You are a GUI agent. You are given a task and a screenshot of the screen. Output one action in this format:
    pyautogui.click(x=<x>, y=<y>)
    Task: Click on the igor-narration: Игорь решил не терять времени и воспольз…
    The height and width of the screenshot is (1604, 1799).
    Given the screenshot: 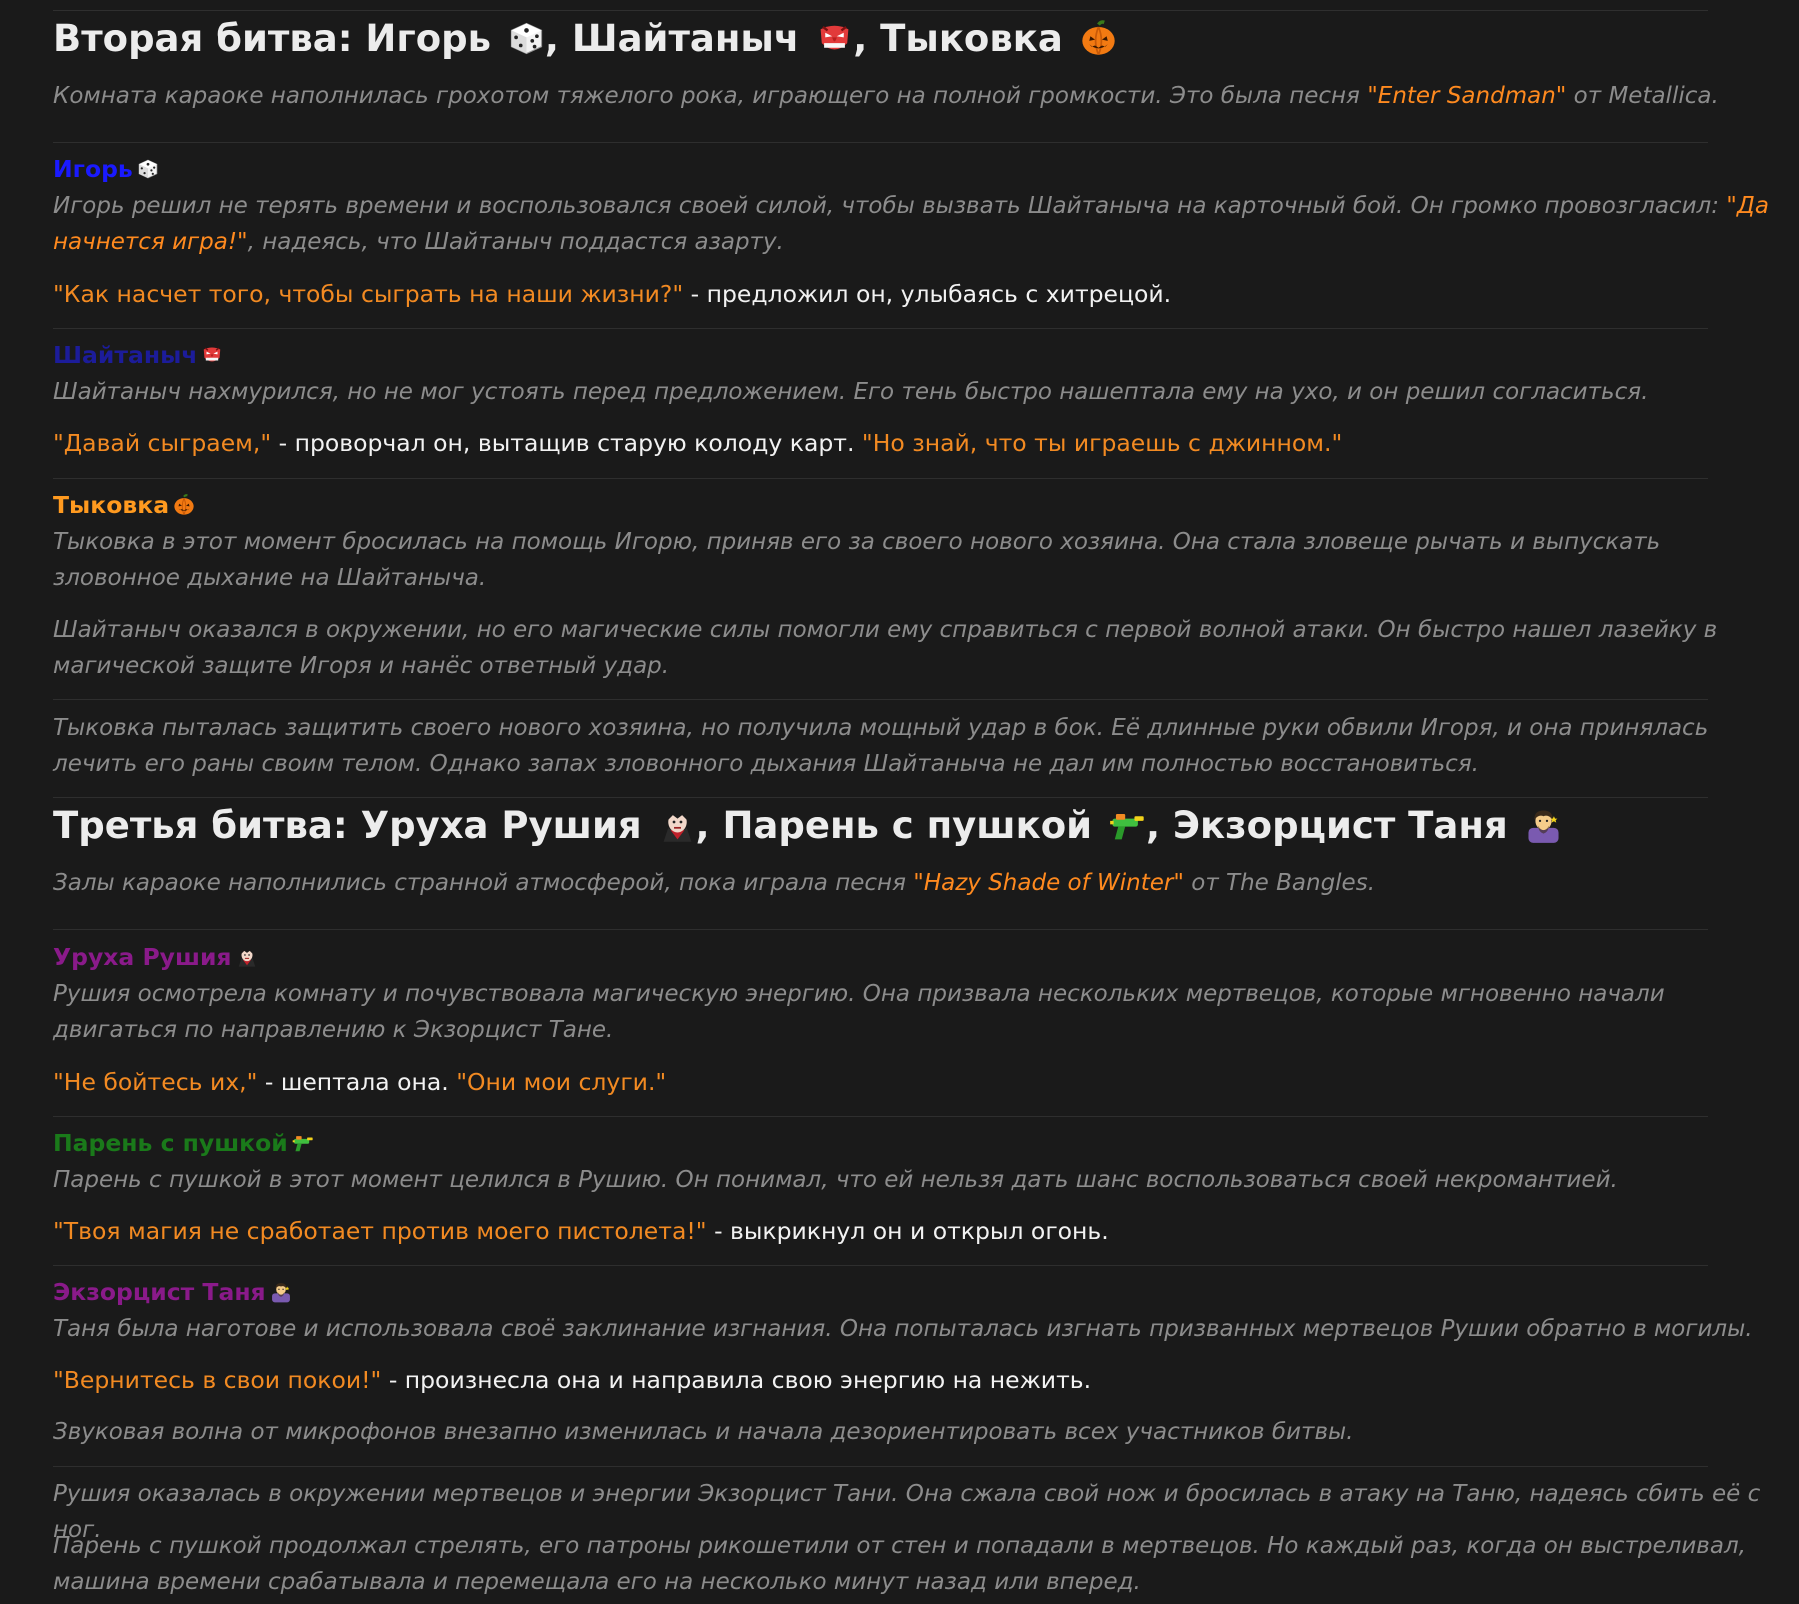 What is the action you would take?
    pyautogui.click(x=913, y=224)
    